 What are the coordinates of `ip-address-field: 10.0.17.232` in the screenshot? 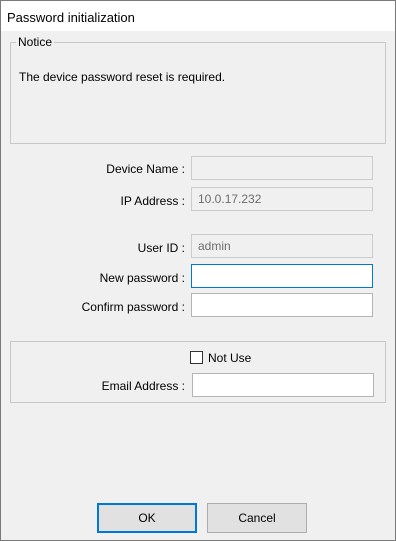 It's located at (282, 199).